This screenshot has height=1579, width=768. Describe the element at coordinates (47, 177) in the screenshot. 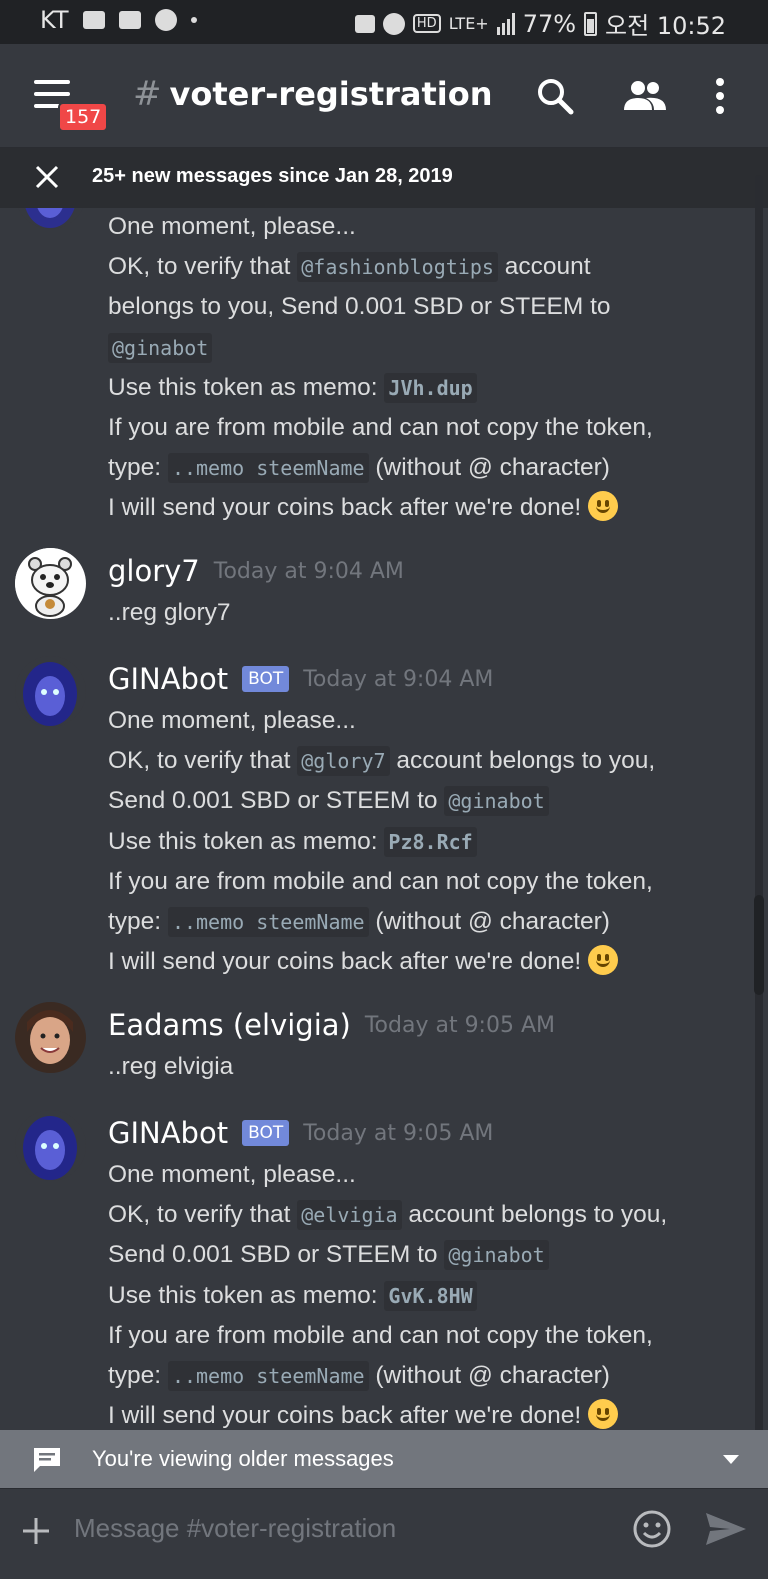

I see `close-icon` at that location.